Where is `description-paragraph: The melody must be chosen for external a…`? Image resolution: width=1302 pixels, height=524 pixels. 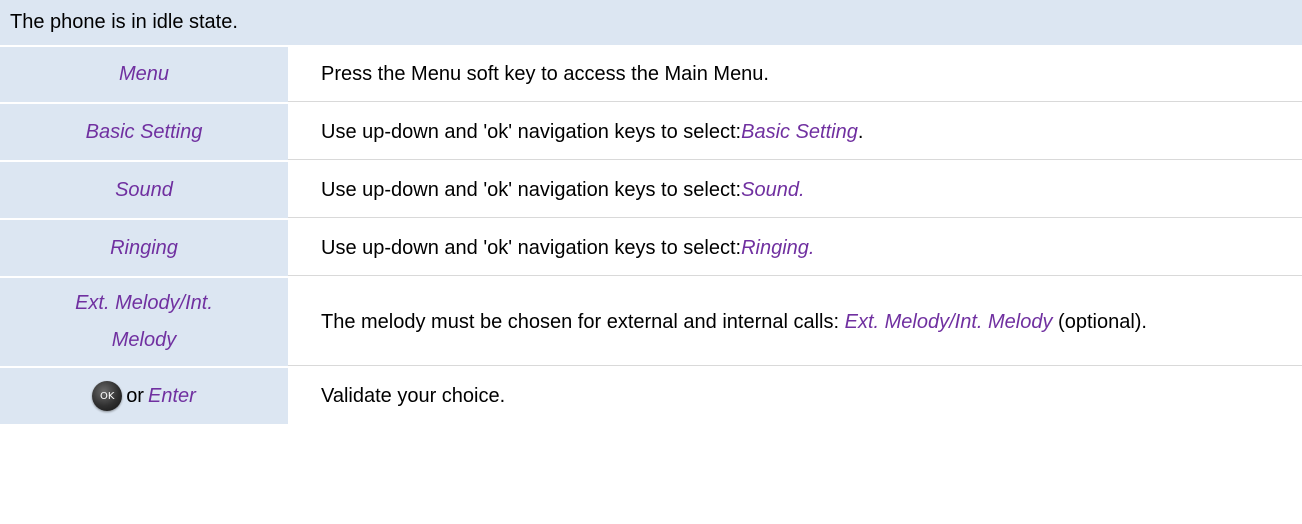
description-paragraph: The melody must be chosen for external a… is located at coordinates (734, 322).